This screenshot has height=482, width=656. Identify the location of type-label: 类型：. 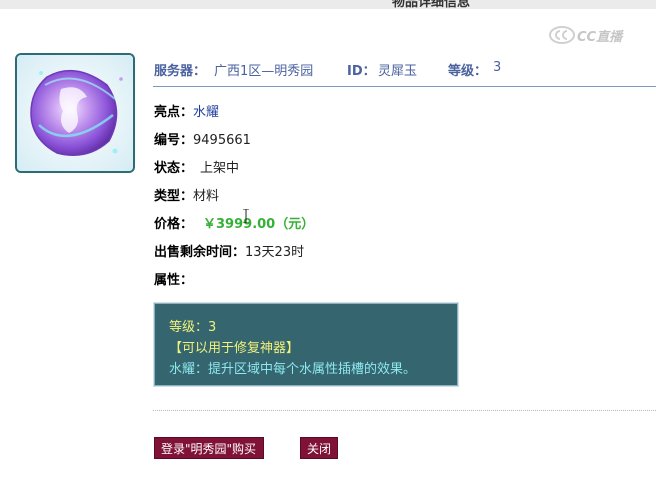
(174, 196).